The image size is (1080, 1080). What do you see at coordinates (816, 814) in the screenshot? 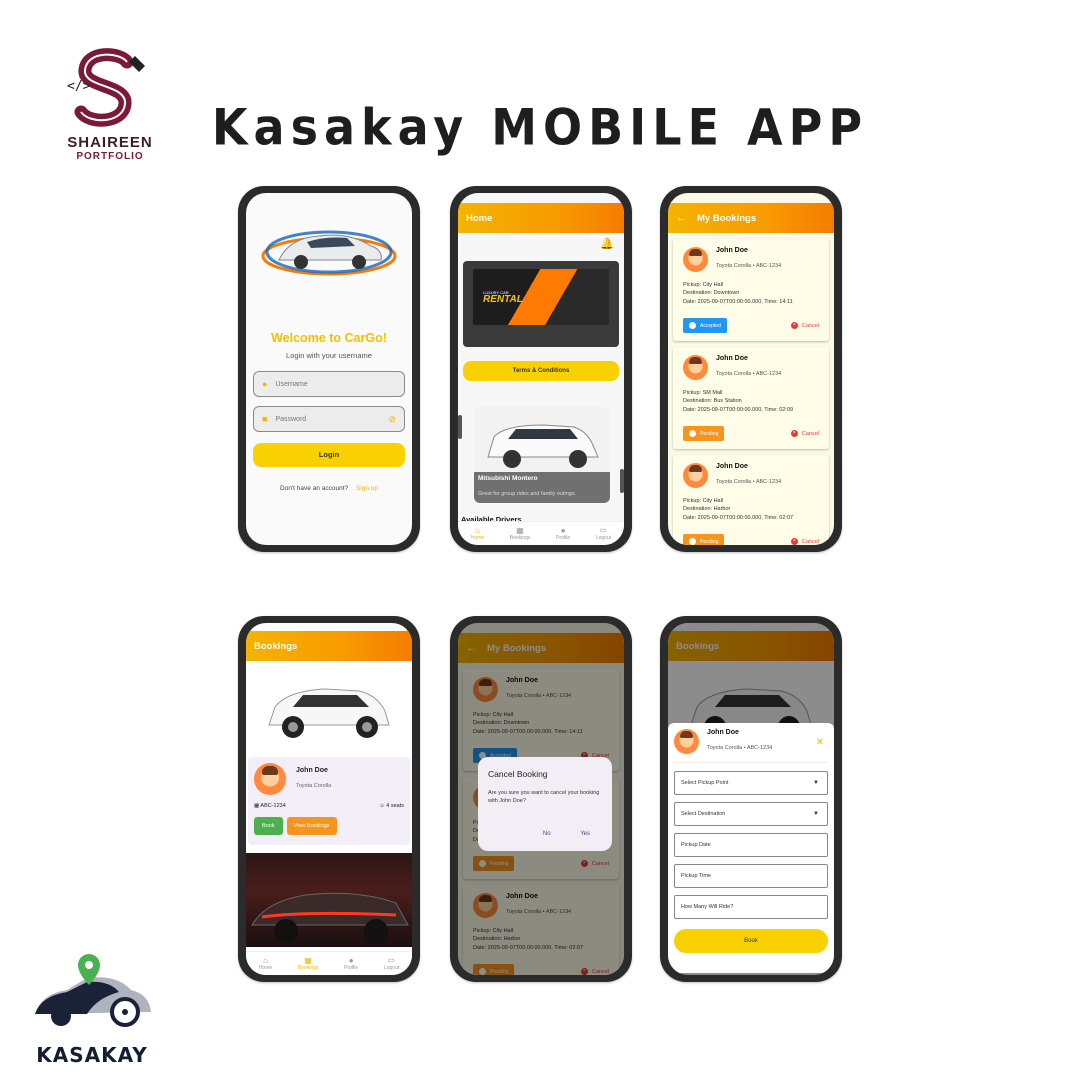
I see `chevron-down-icon: ▼` at bounding box center [816, 814].